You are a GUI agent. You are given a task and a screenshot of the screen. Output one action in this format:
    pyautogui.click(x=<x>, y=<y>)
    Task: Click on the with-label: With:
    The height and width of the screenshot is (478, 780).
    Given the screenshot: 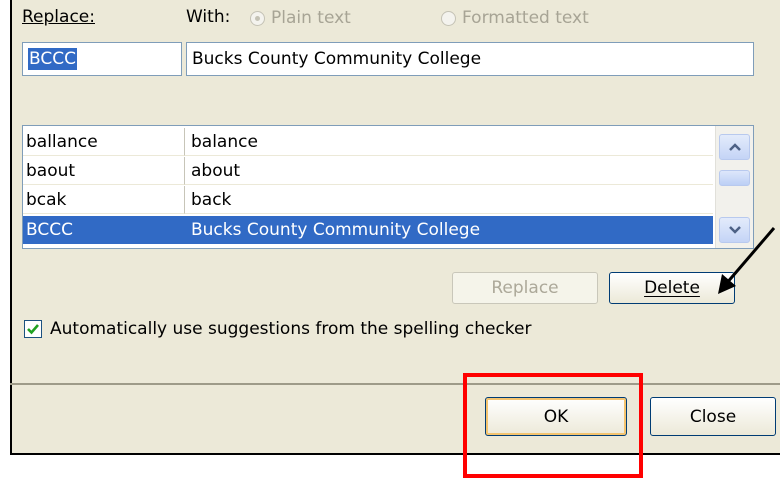 What is the action you would take?
    pyautogui.click(x=208, y=17)
    